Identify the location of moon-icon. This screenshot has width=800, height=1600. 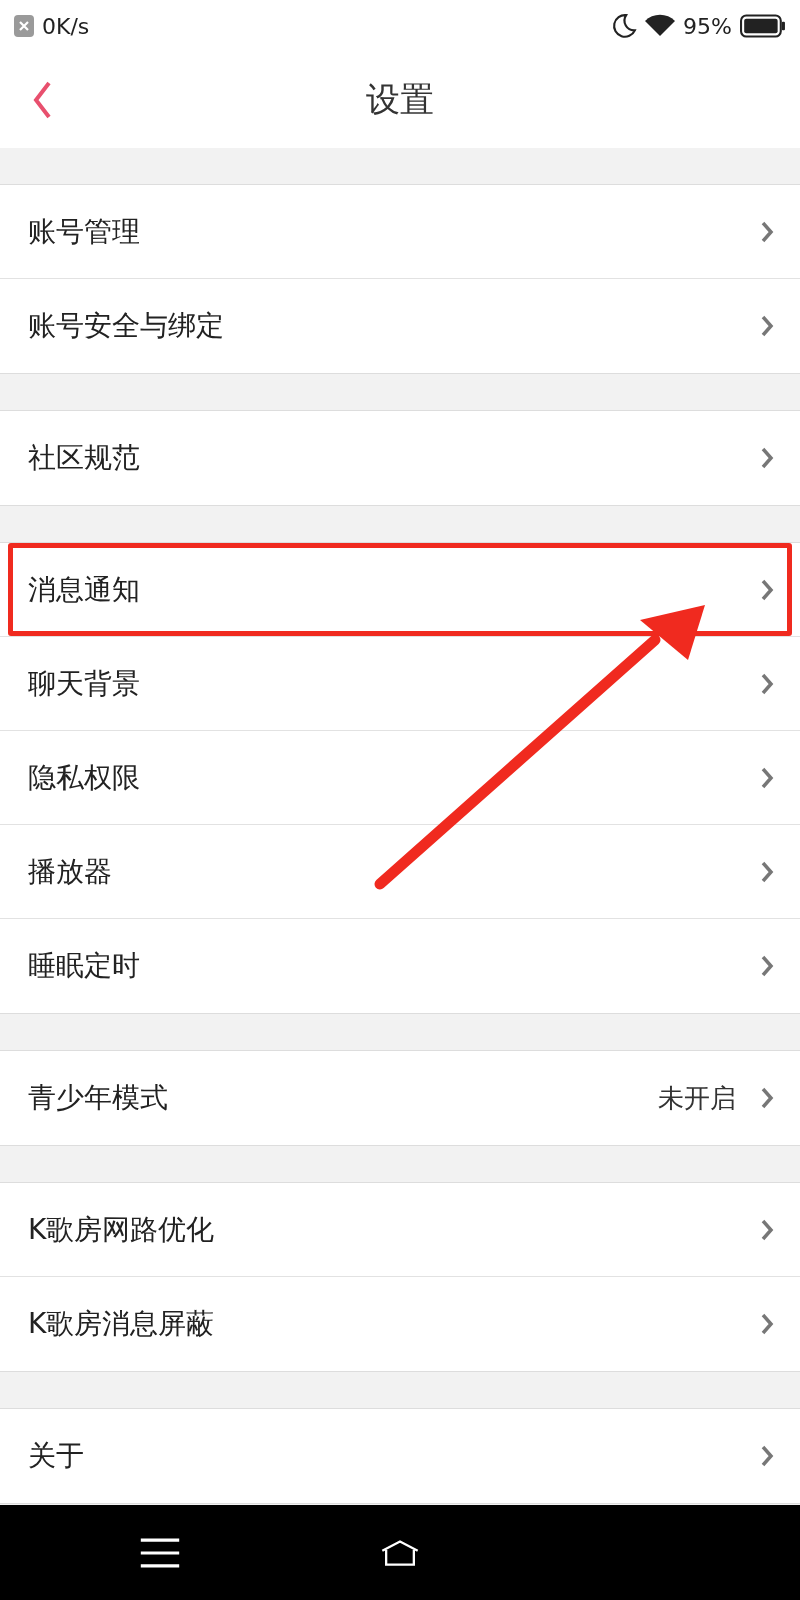
(624, 26).